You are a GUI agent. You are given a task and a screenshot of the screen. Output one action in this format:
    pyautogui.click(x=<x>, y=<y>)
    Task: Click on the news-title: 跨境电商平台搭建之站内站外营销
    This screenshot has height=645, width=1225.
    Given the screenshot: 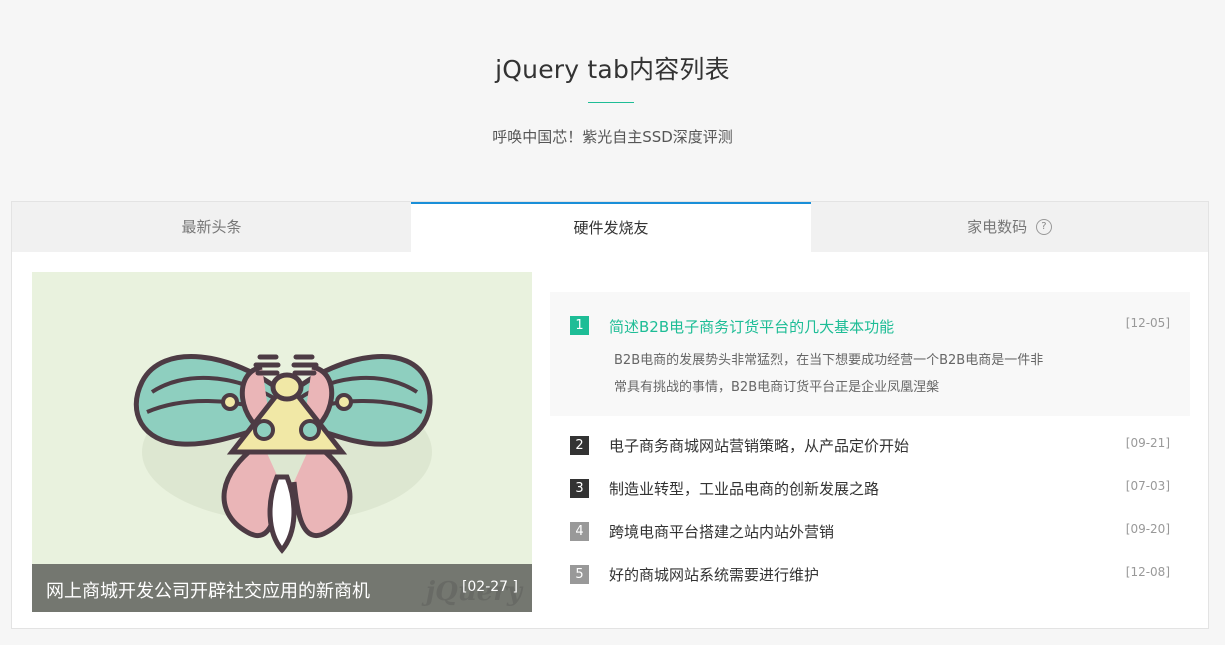 What is the action you would take?
    pyautogui.click(x=721, y=531)
    